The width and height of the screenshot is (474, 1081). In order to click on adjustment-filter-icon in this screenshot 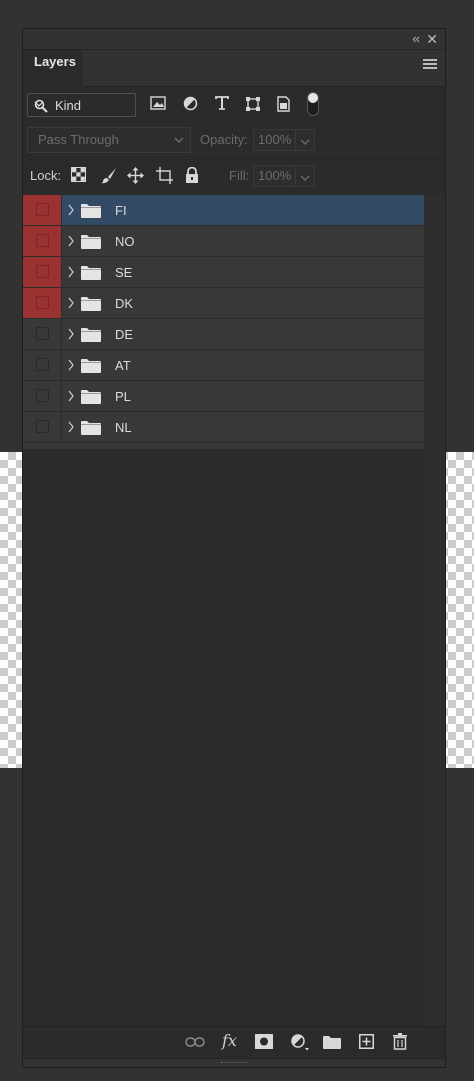, I will do `click(190, 103)`.